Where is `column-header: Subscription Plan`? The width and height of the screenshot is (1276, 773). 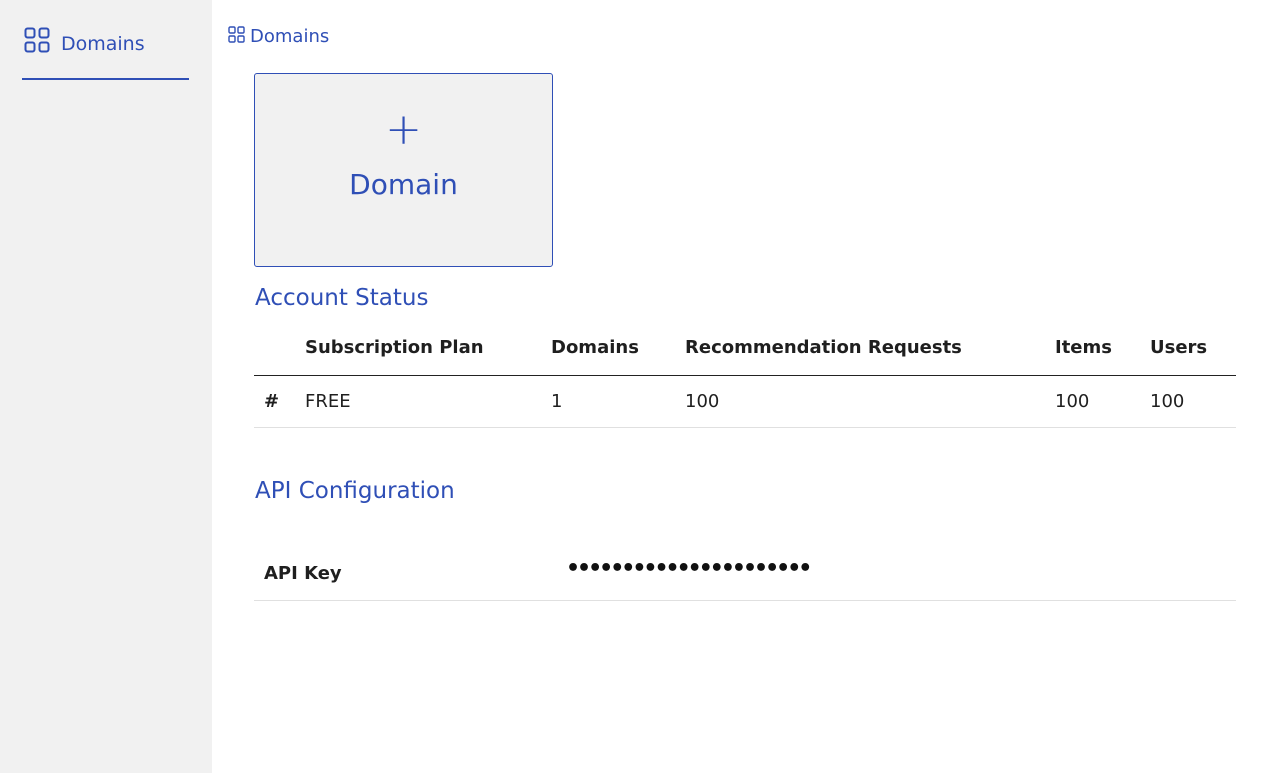
column-header: Subscription Plan is located at coordinates (394, 347).